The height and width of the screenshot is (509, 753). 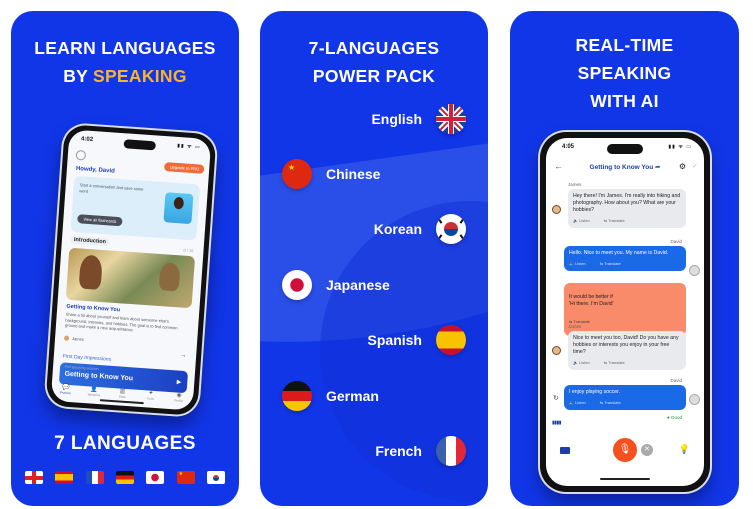 I want to click on language-name: Chinese, so click(x=353, y=174).